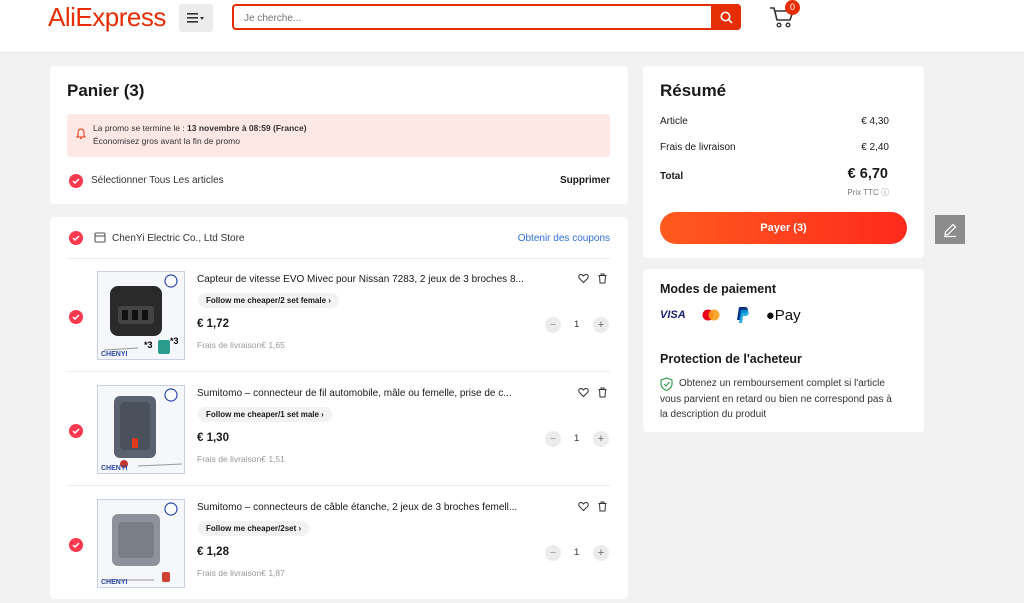  What do you see at coordinates (711, 315) in the screenshot?
I see `mastercard-icon` at bounding box center [711, 315].